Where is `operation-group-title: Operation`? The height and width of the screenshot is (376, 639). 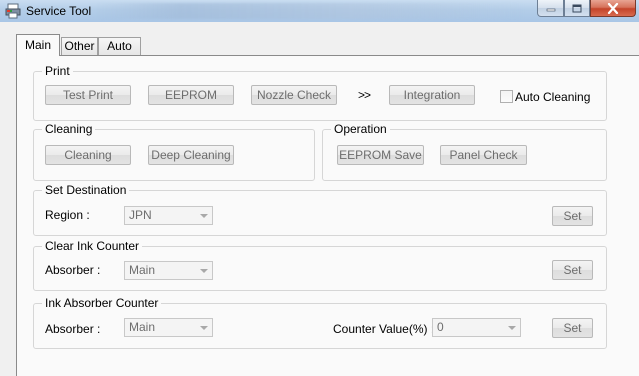 operation-group-title: Operation is located at coordinates (360, 129).